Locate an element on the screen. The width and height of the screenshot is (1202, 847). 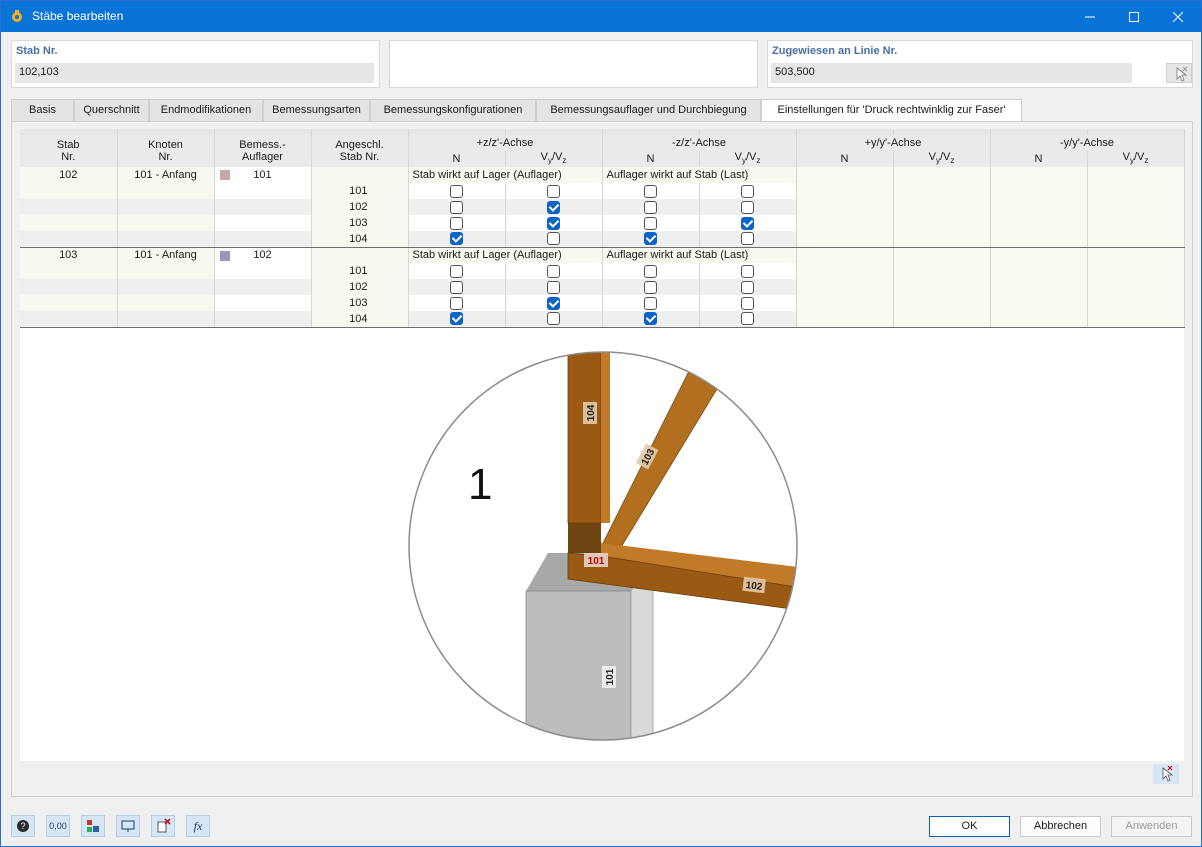
pick-cursor-icon is located at coordinates (1166, 774).